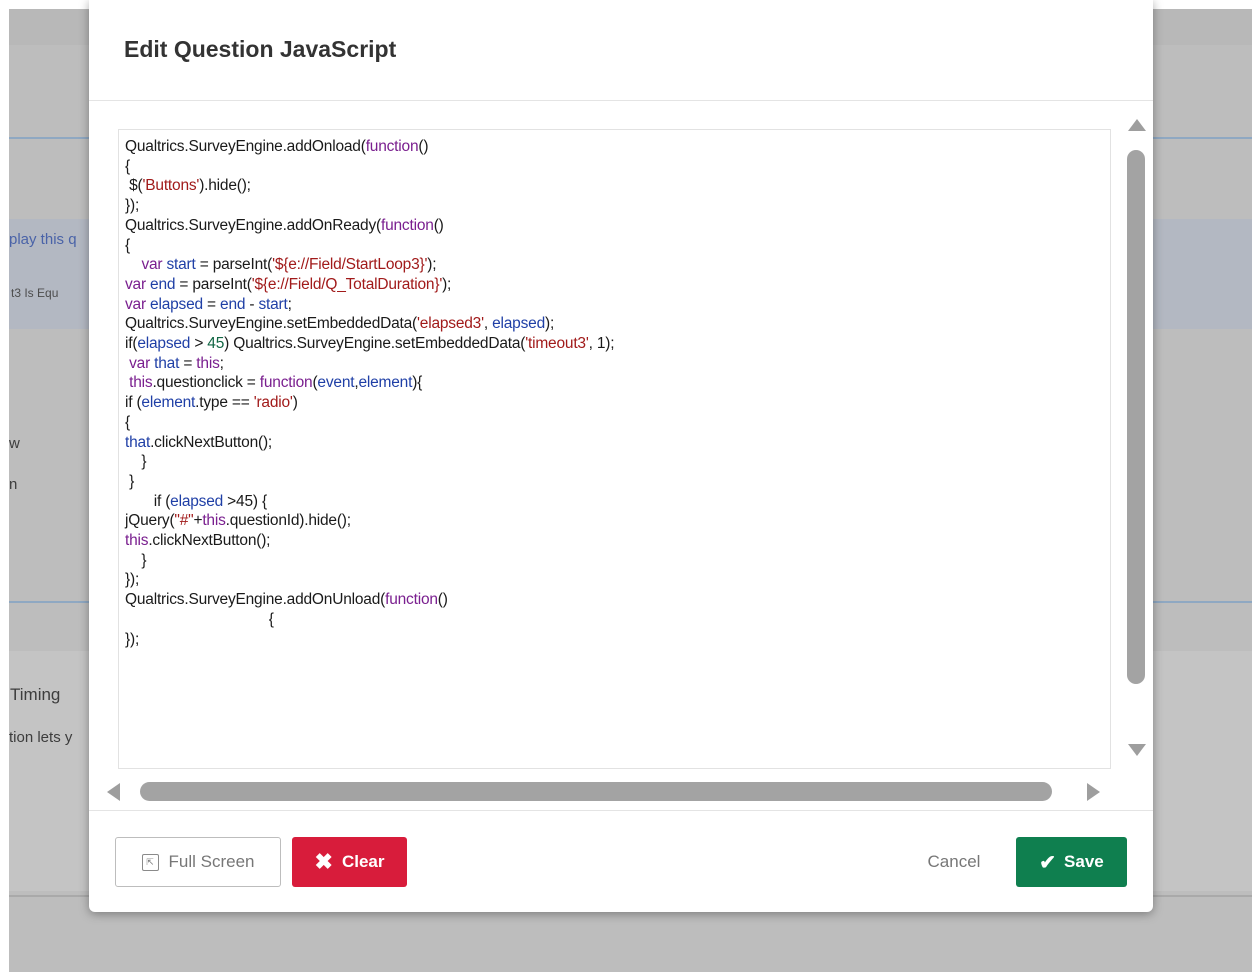 The width and height of the screenshot is (1252, 972). I want to click on background-condition-text: t3 Is Equ, so click(35, 293).